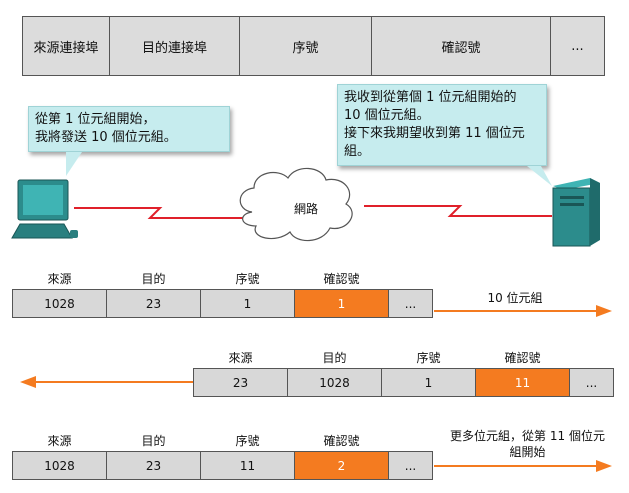  Describe the element at coordinates (334, 382) in the screenshot. I see `row2-destination-value: 1028` at that location.